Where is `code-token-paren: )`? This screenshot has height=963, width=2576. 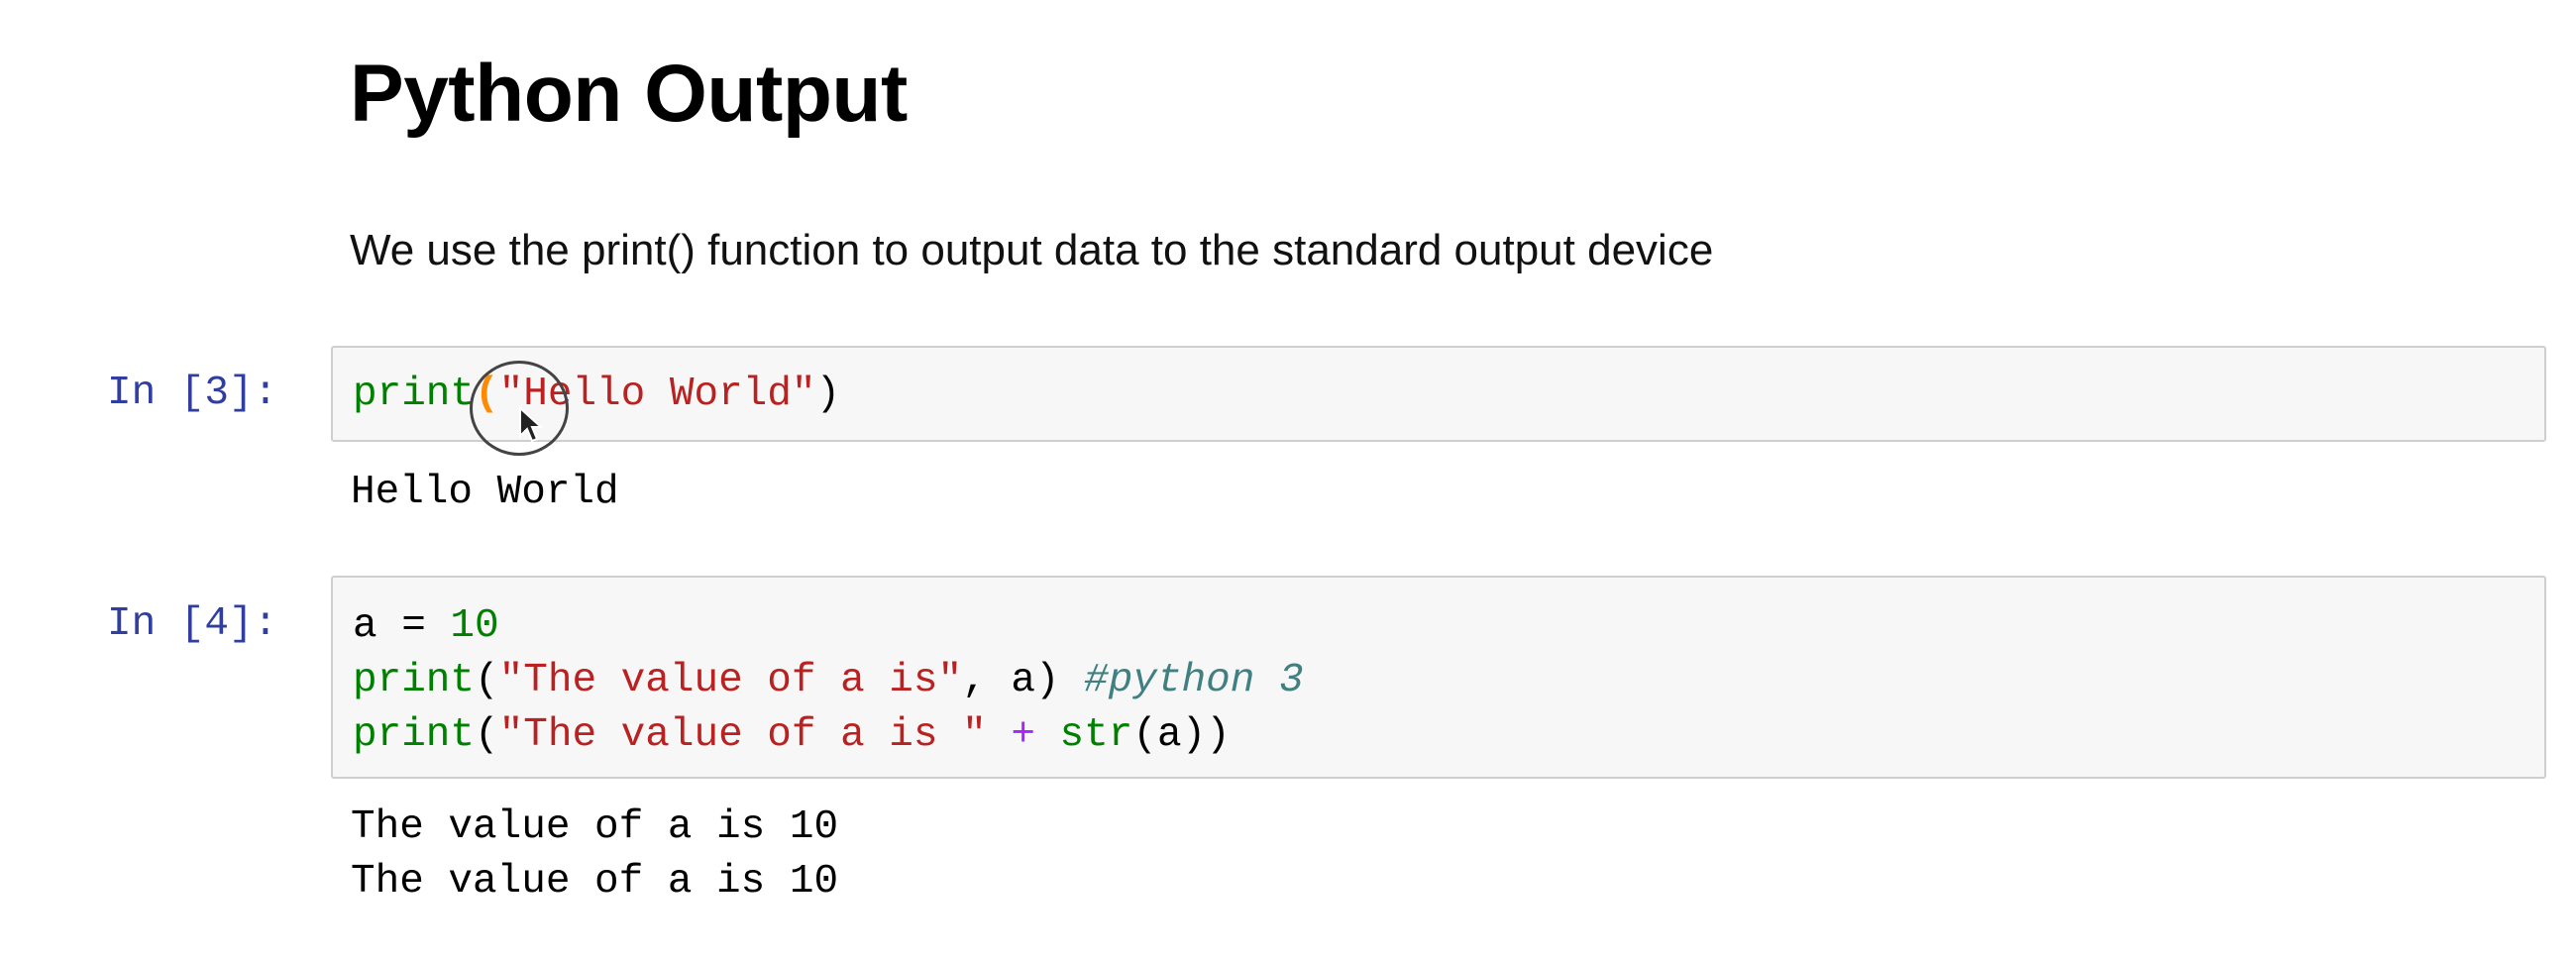 code-token-paren: ) is located at coordinates (828, 394).